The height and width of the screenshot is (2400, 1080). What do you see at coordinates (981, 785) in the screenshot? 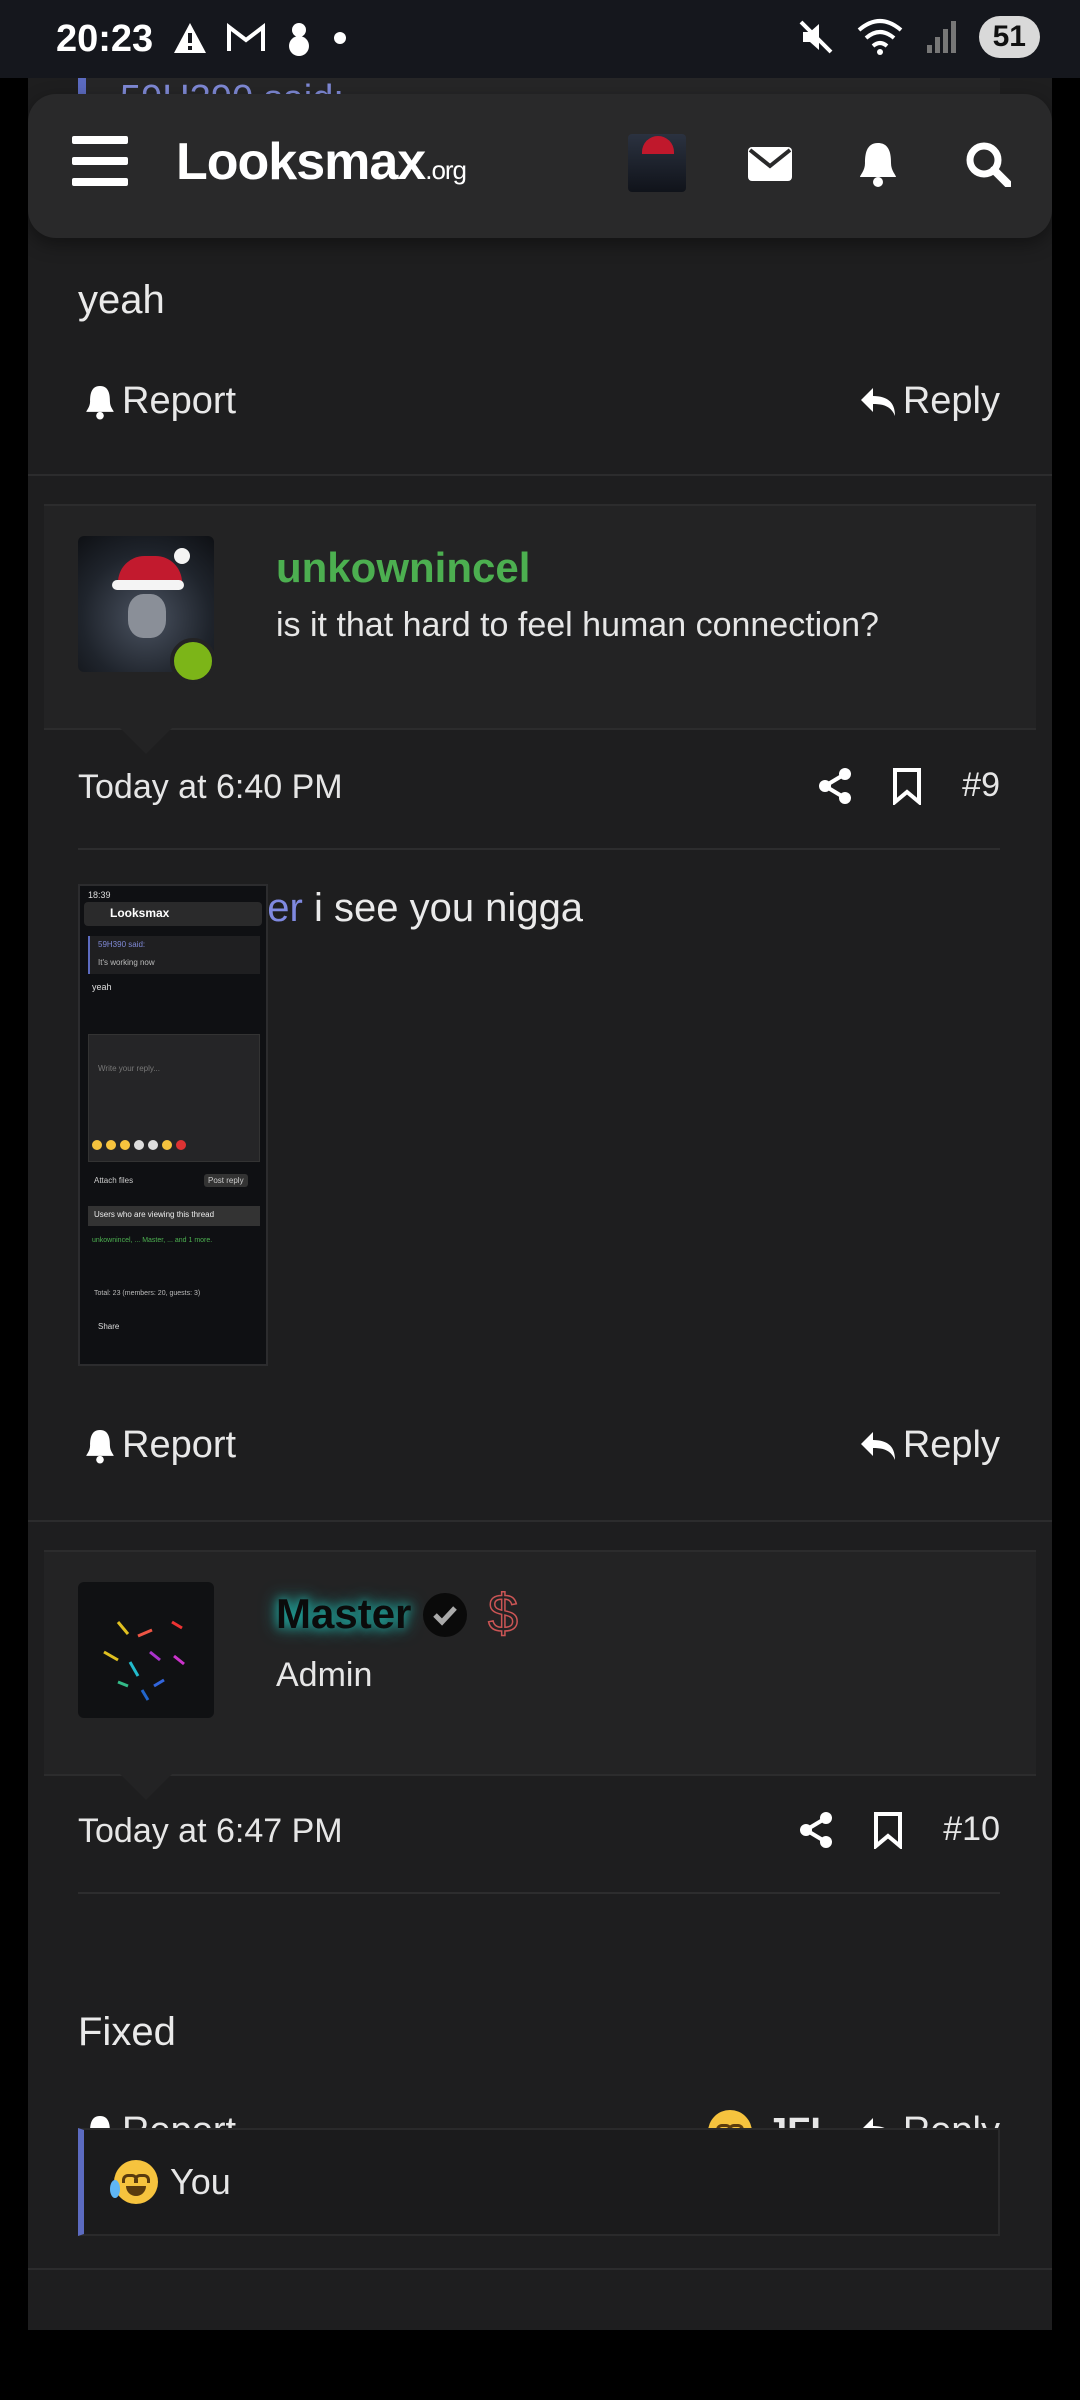
I see `post-number: #9` at bounding box center [981, 785].